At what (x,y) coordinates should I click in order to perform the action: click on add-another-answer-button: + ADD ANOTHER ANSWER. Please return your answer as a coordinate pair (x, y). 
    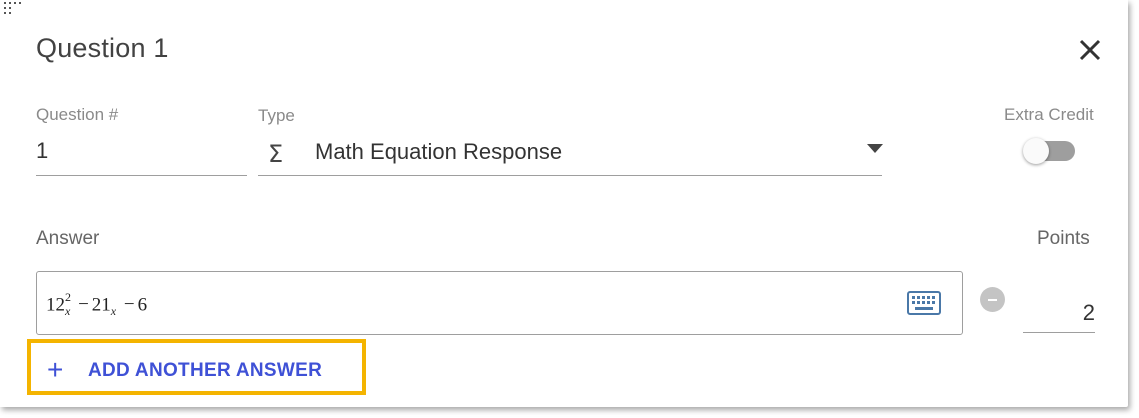
    Looking at the image, I should click on (196, 367).